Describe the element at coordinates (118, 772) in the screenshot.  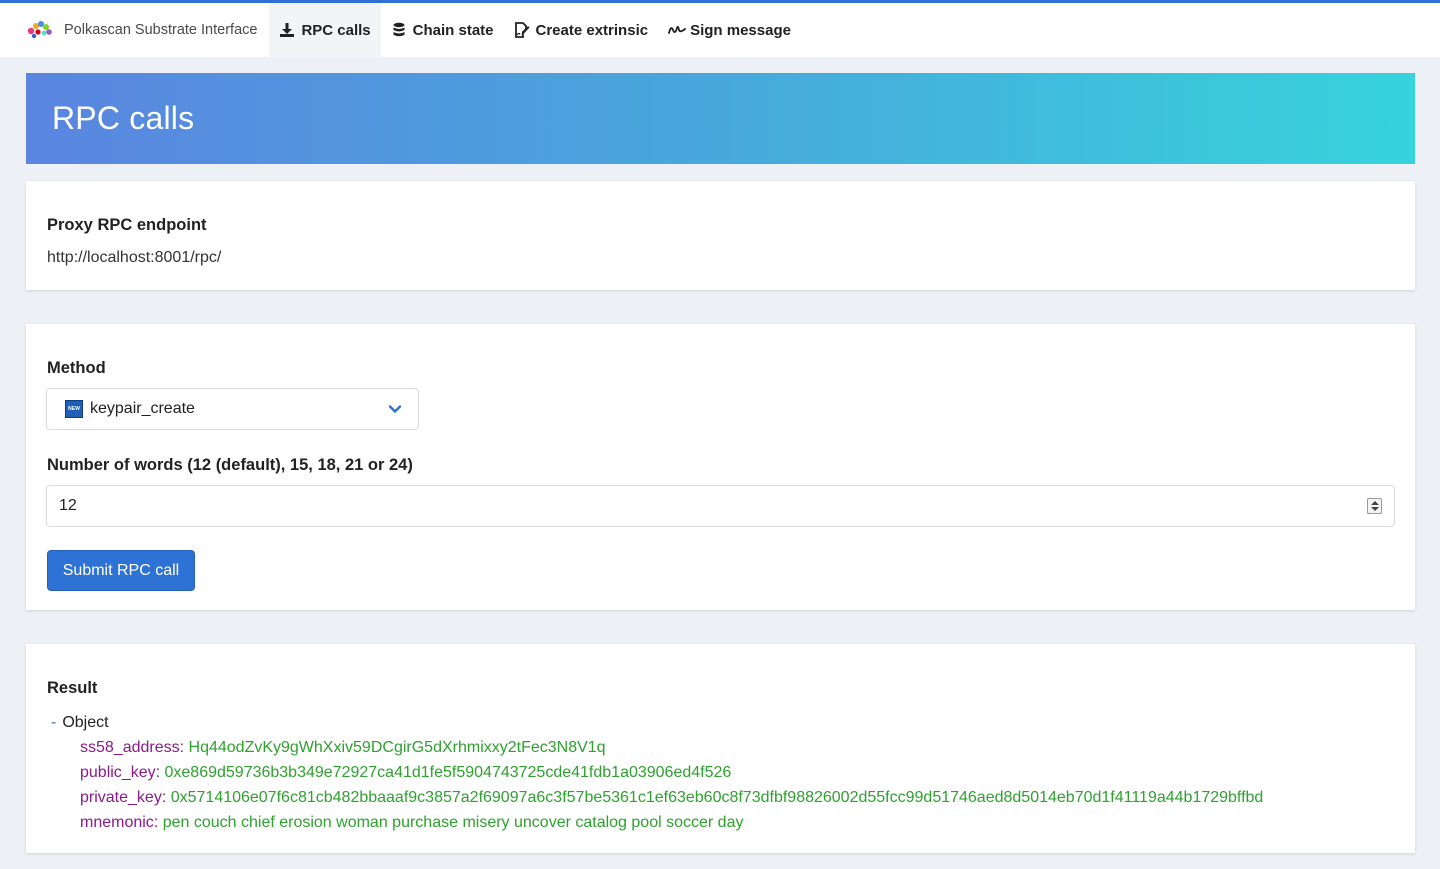
I see `tree-key: public_key` at that location.